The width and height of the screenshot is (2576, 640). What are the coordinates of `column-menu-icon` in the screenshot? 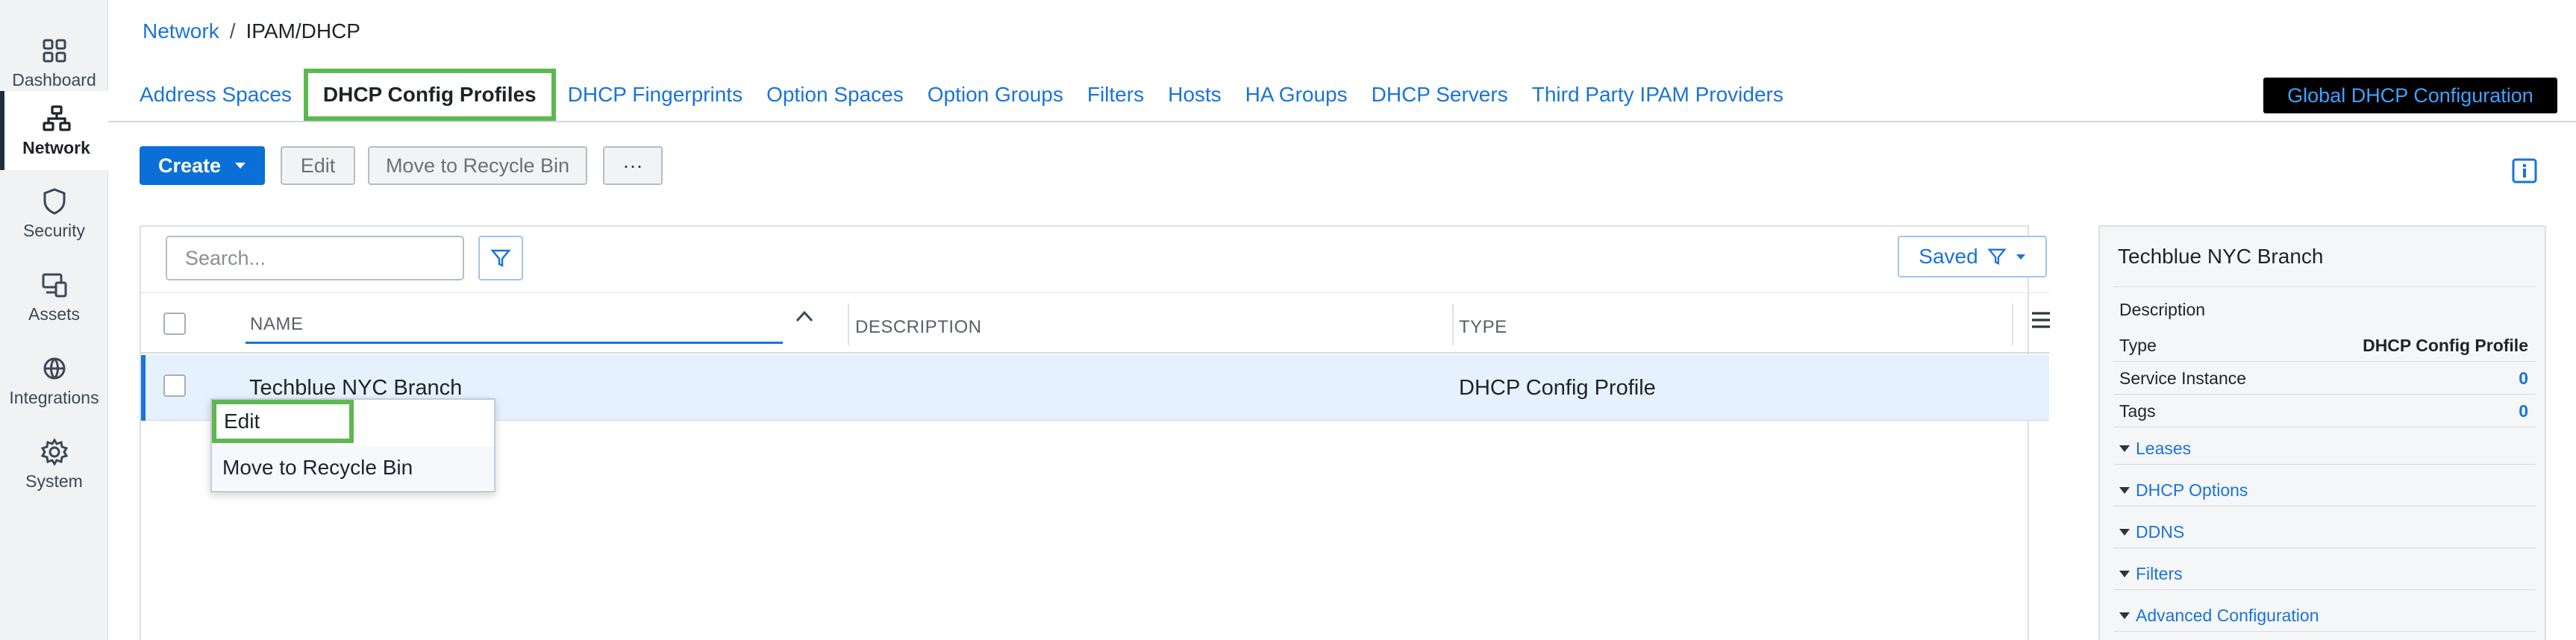 It's located at (2041, 320).